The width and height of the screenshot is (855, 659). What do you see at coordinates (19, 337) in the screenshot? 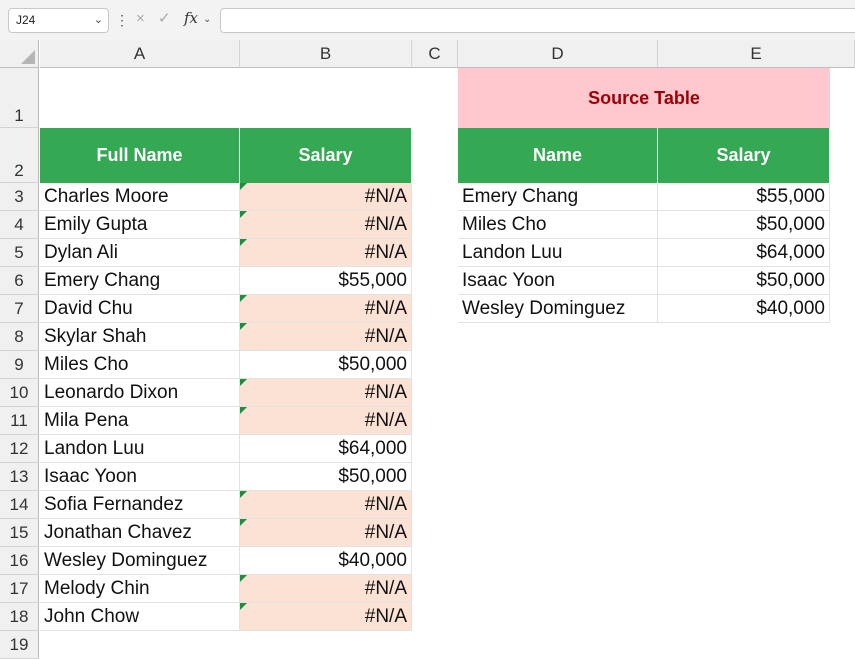
I see `row-header-8: 8` at bounding box center [19, 337].